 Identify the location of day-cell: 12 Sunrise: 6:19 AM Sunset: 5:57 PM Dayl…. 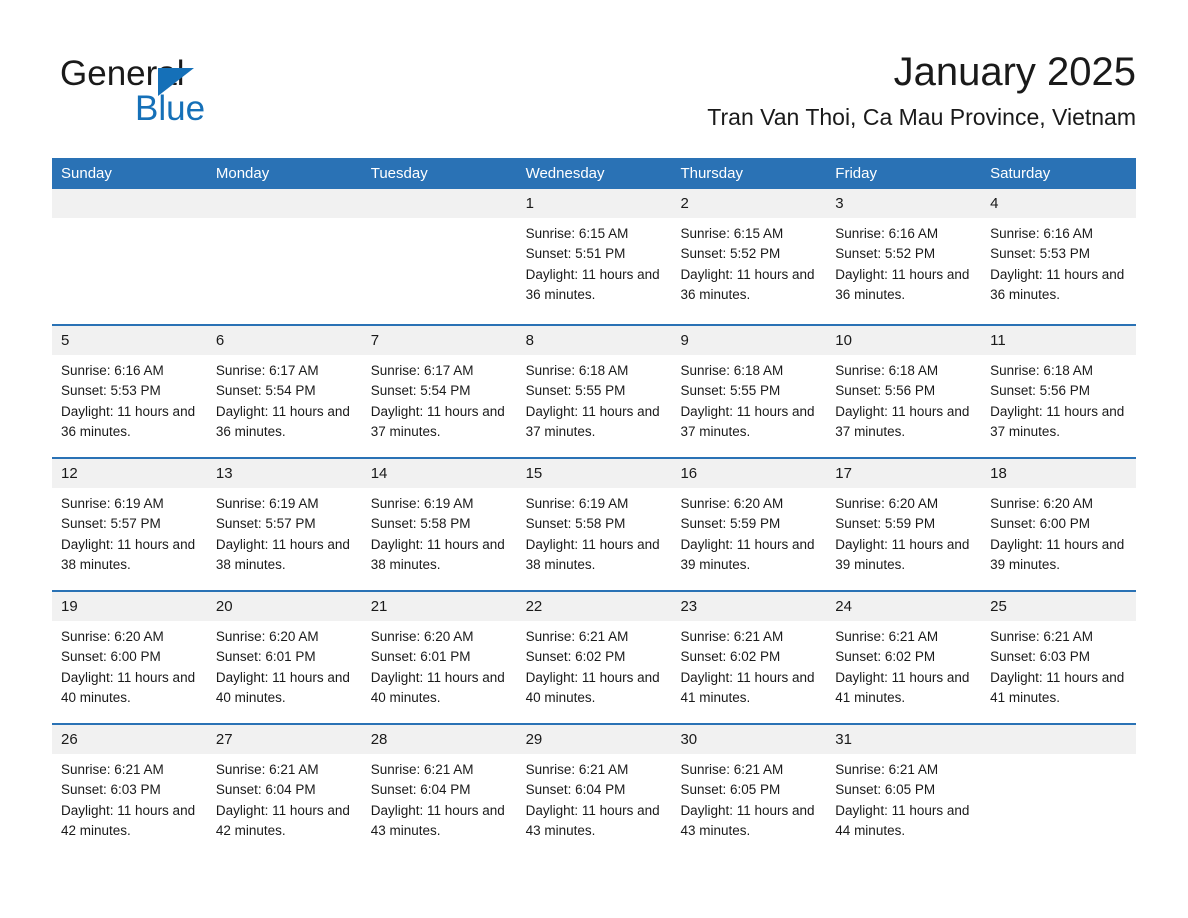
(129, 524).